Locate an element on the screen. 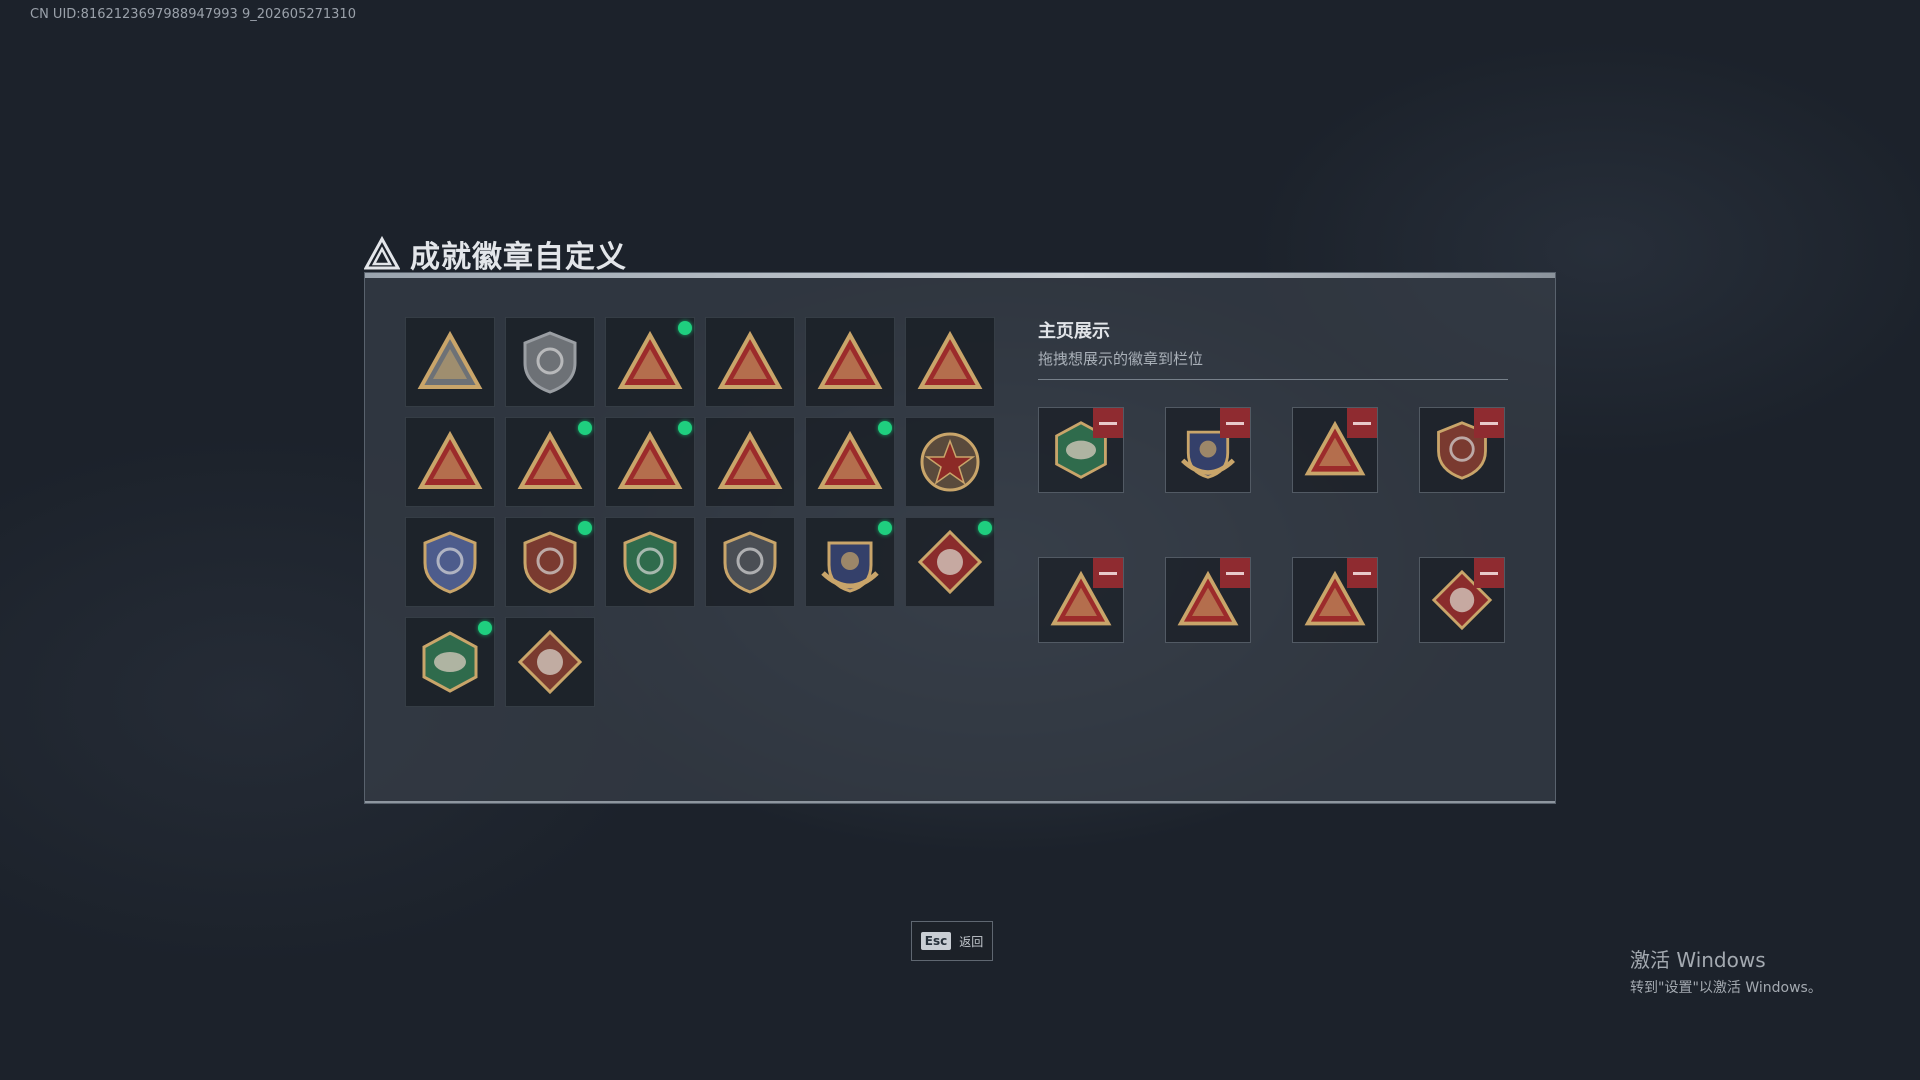  showcase-title: 主页展示 is located at coordinates (1074, 331).